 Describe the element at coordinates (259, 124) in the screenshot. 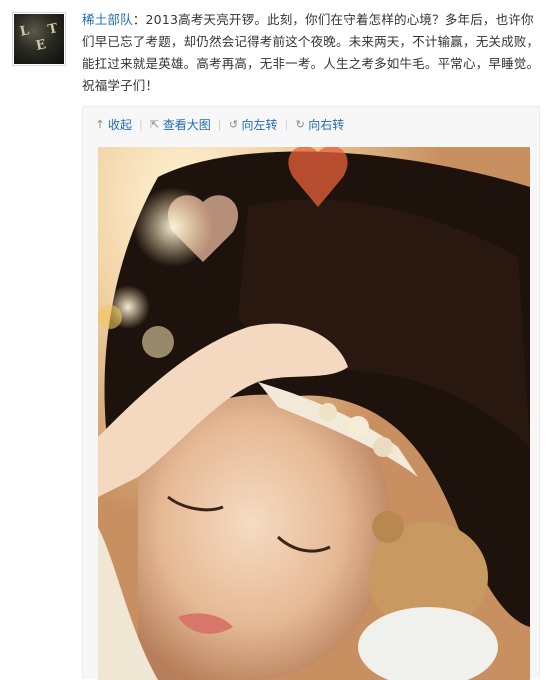

I see `rotate-left-label: 向左转` at that location.